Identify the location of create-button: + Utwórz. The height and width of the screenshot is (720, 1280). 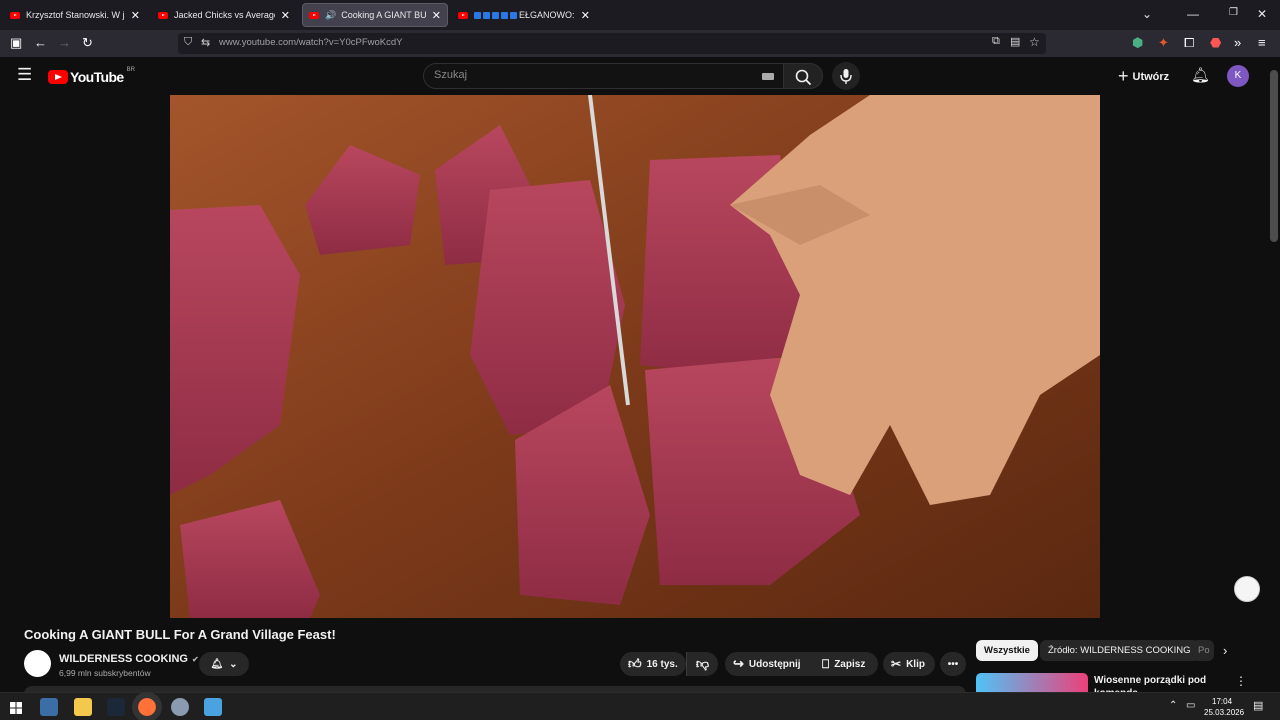
(1143, 76).